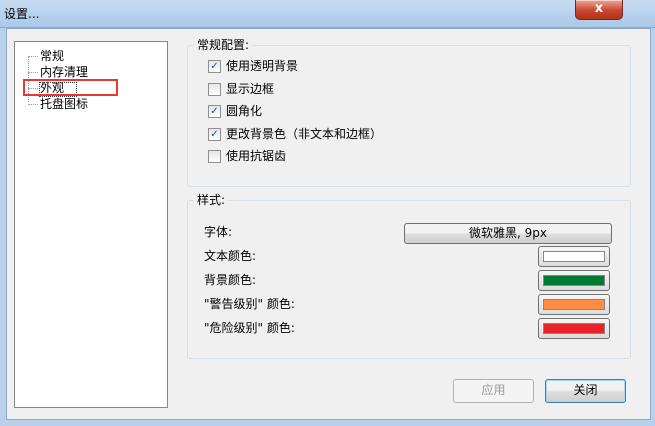 Image resolution: width=655 pixels, height=426 pixels. I want to click on font-label: 字体:, so click(218, 232).